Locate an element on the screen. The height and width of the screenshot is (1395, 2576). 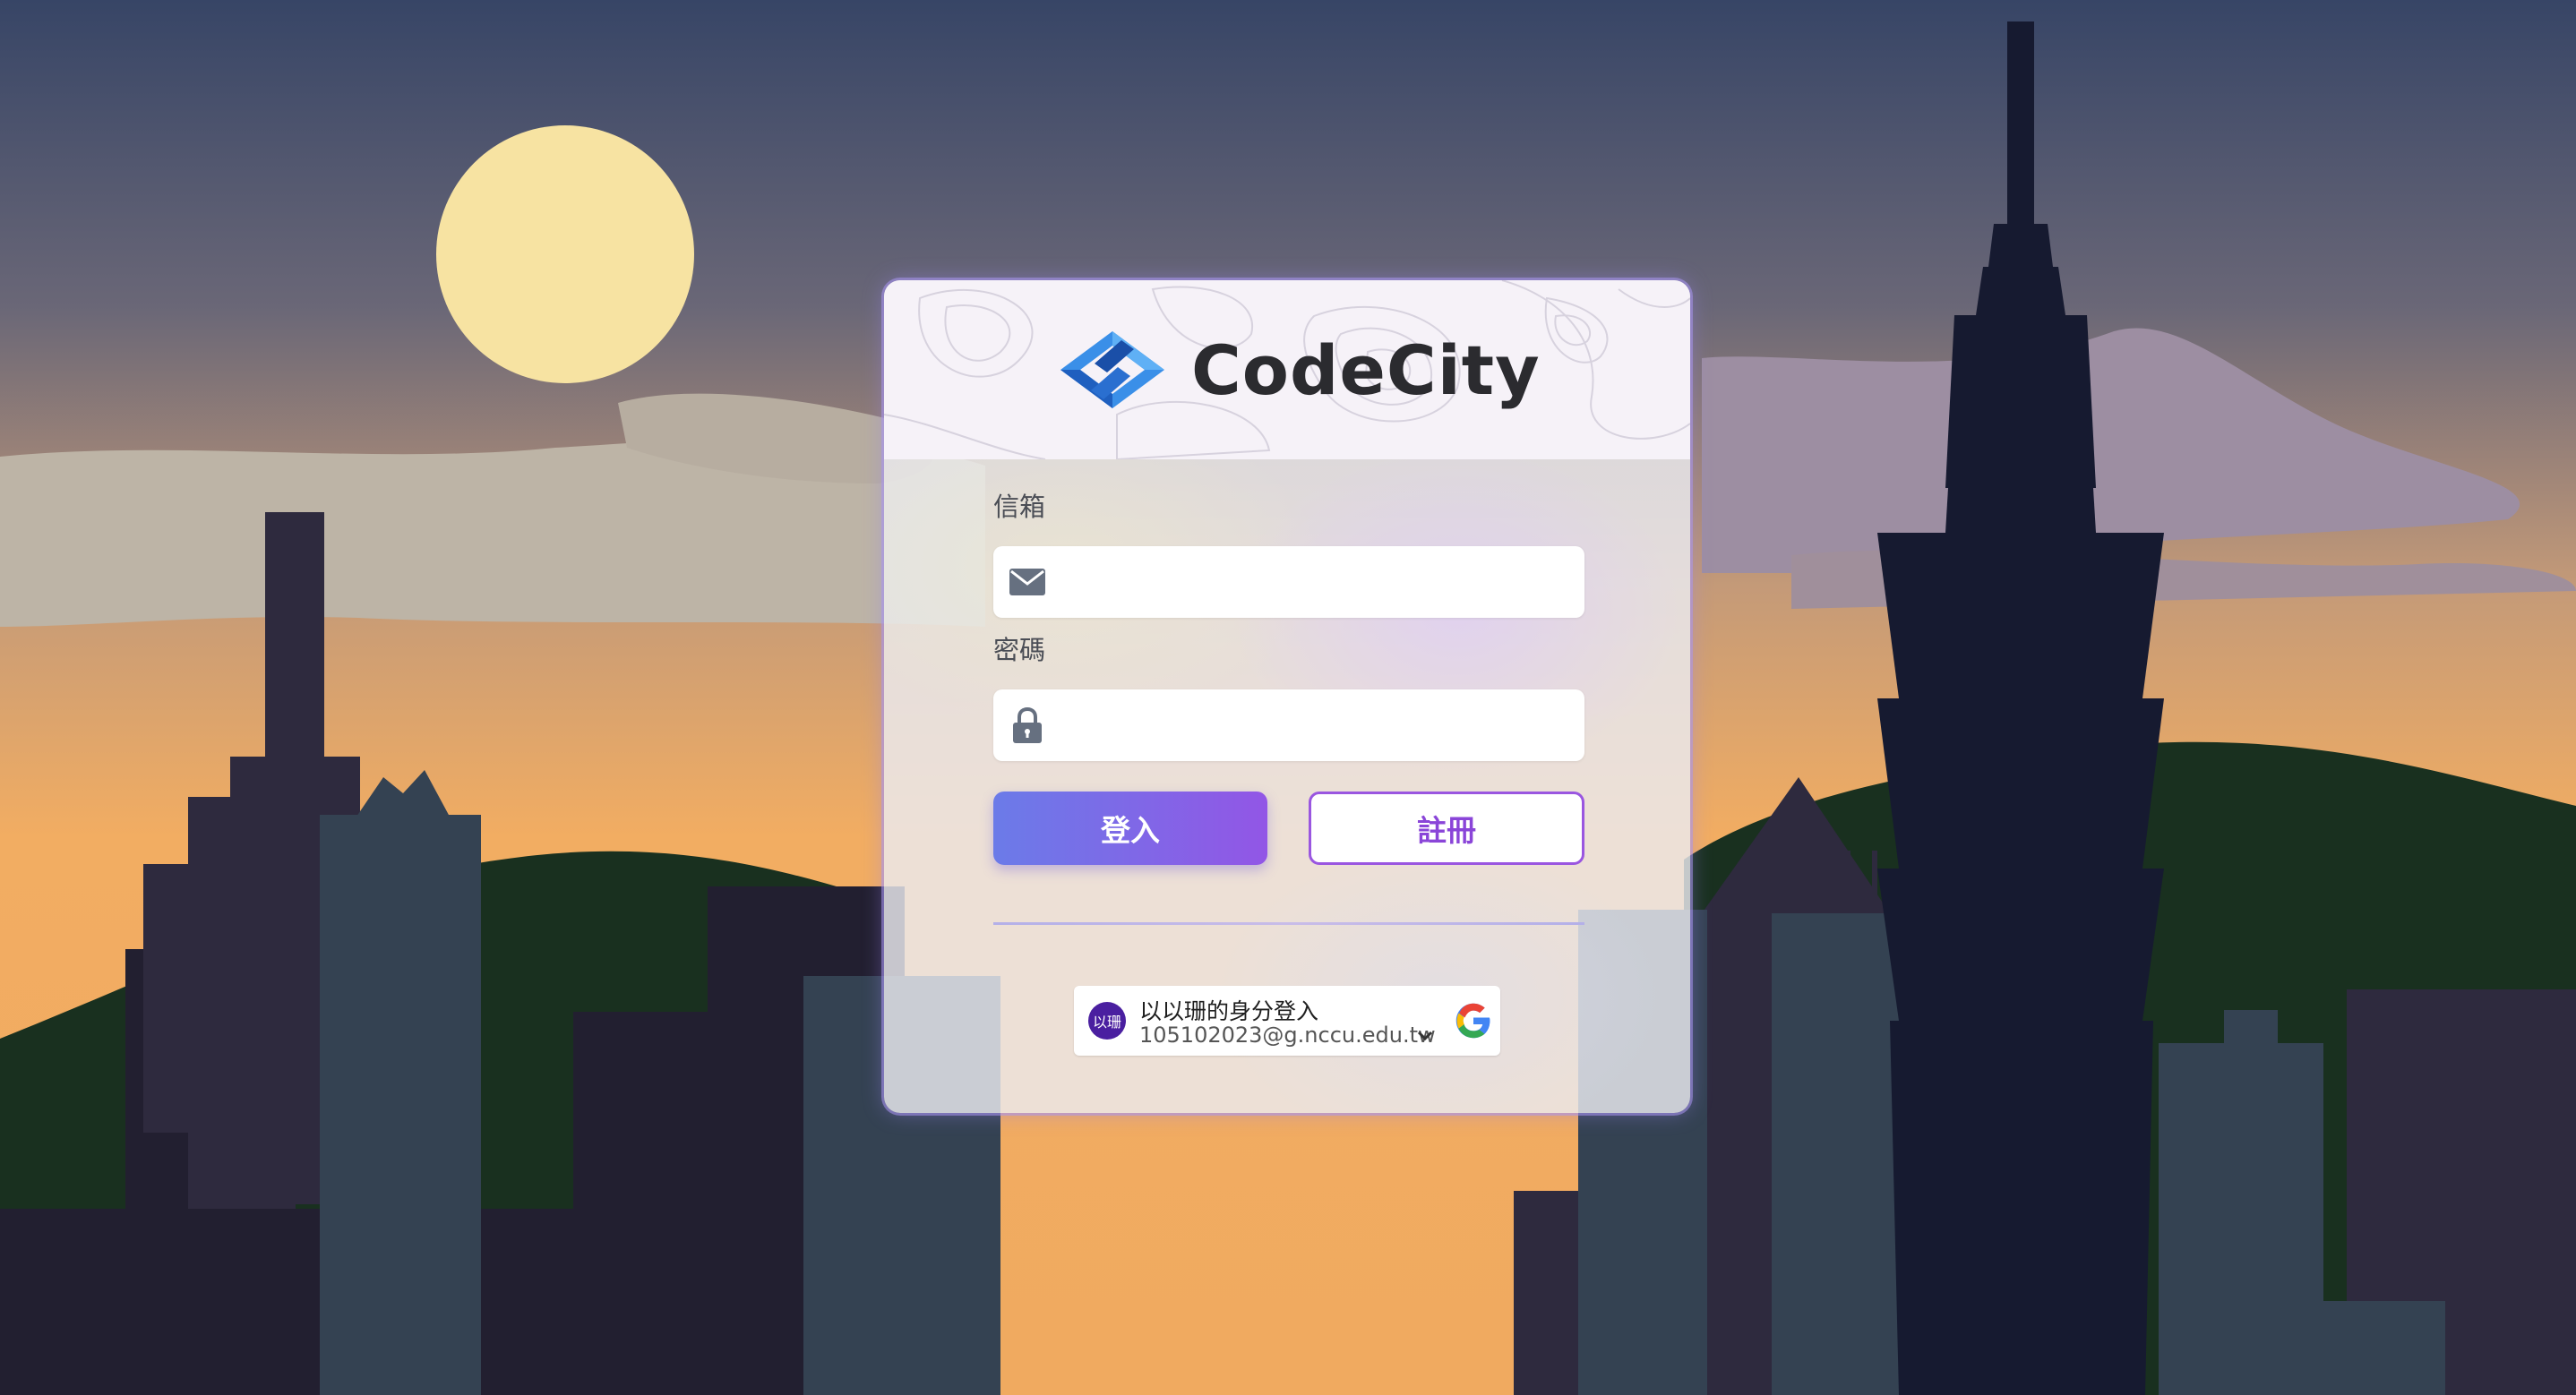
email-input is located at coordinates (1317, 583).